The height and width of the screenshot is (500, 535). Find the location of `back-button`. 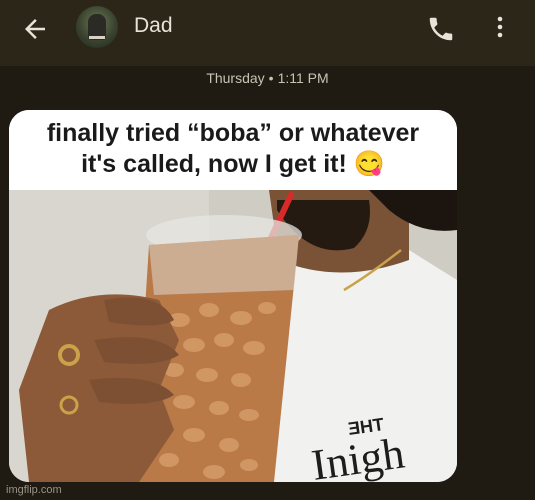

back-button is located at coordinates (35, 29).